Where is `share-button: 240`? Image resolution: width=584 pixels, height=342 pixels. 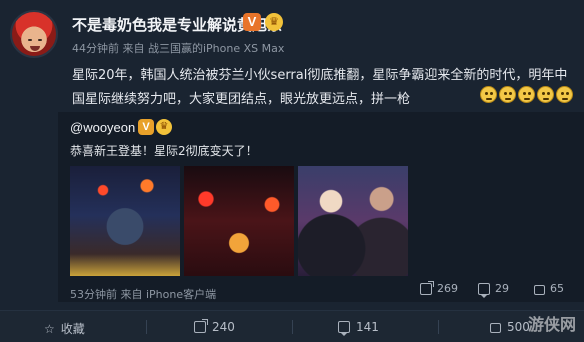 share-button: 240 is located at coordinates (214, 326).